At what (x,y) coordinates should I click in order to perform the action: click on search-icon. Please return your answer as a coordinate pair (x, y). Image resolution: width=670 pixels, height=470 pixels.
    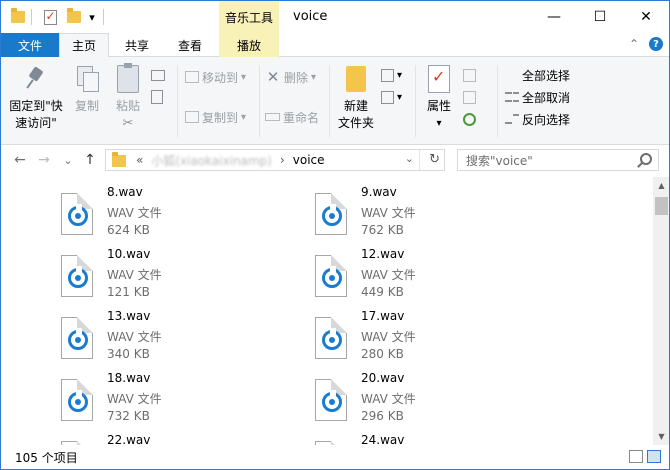
    Looking at the image, I should click on (646, 159).